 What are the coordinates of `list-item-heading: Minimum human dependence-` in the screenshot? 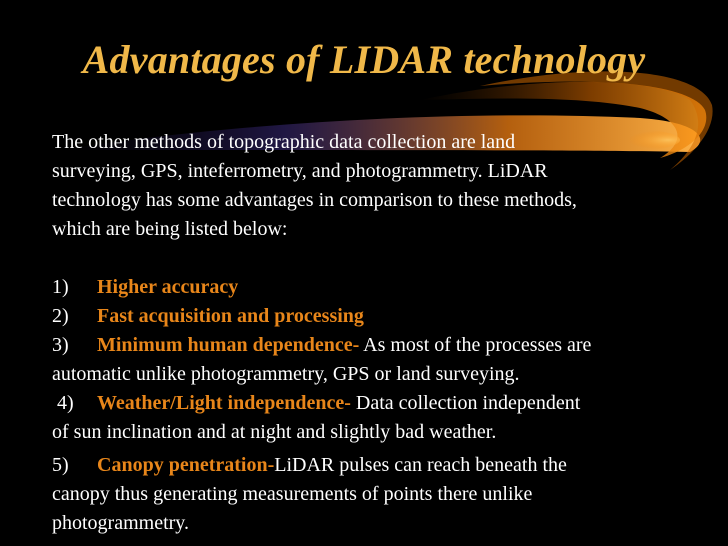 It's located at (228, 345).